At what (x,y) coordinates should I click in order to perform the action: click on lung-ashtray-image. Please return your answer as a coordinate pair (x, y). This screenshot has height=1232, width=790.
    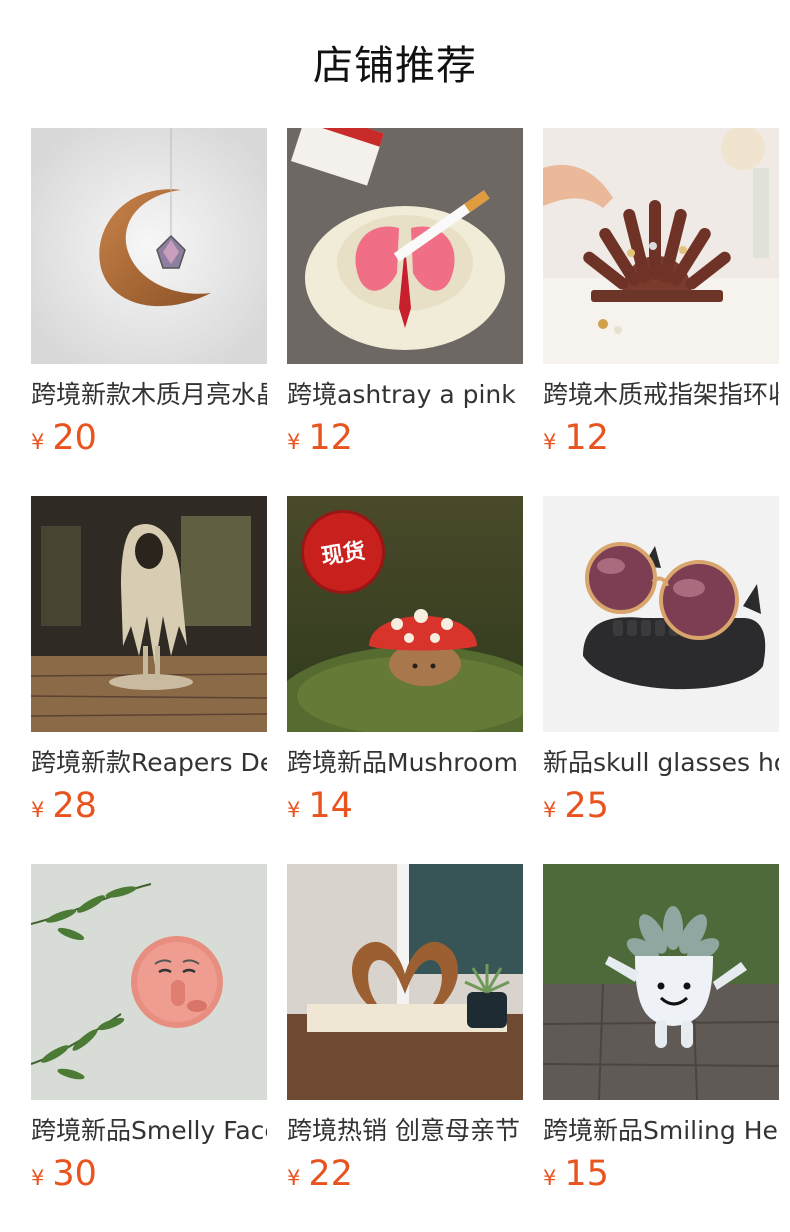
    Looking at the image, I should click on (405, 246).